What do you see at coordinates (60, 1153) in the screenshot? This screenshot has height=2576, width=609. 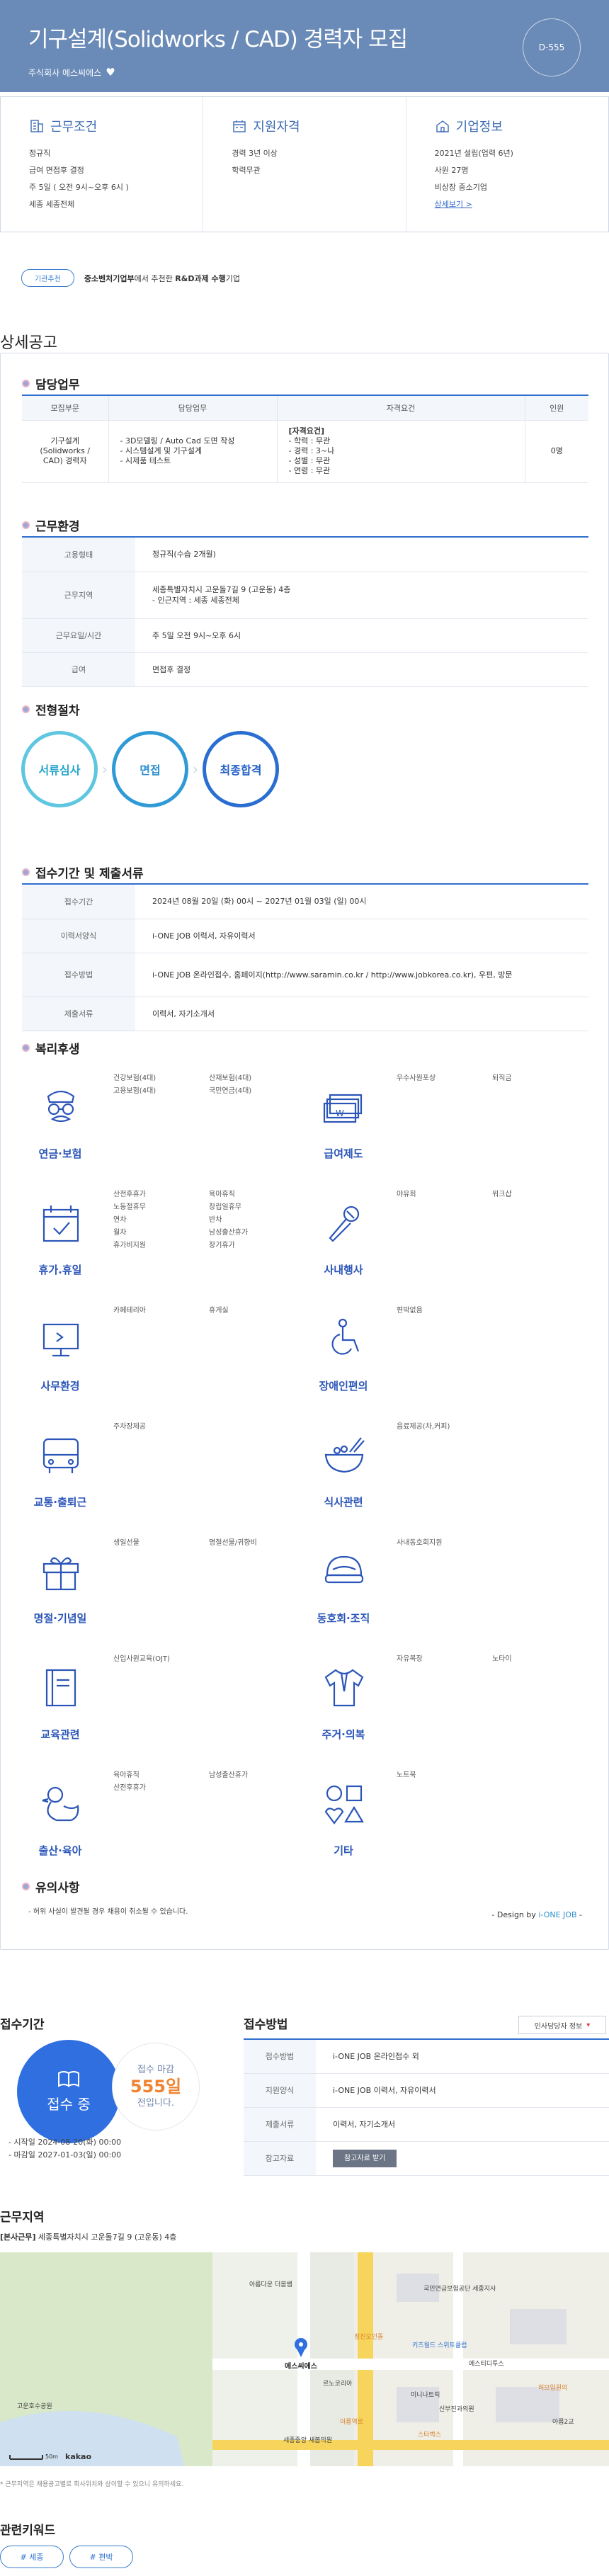 I see `welfare-name: 연금·보험` at bounding box center [60, 1153].